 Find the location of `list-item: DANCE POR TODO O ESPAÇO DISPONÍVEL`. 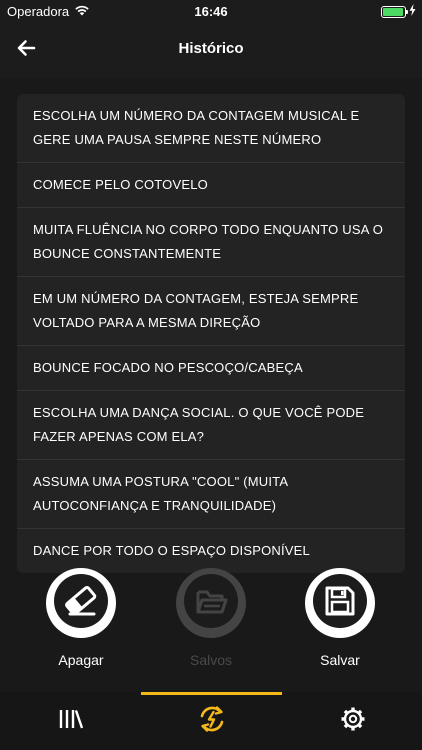

list-item: DANCE POR TODO O ESPAÇO DISPONÍVEL is located at coordinates (211, 551).